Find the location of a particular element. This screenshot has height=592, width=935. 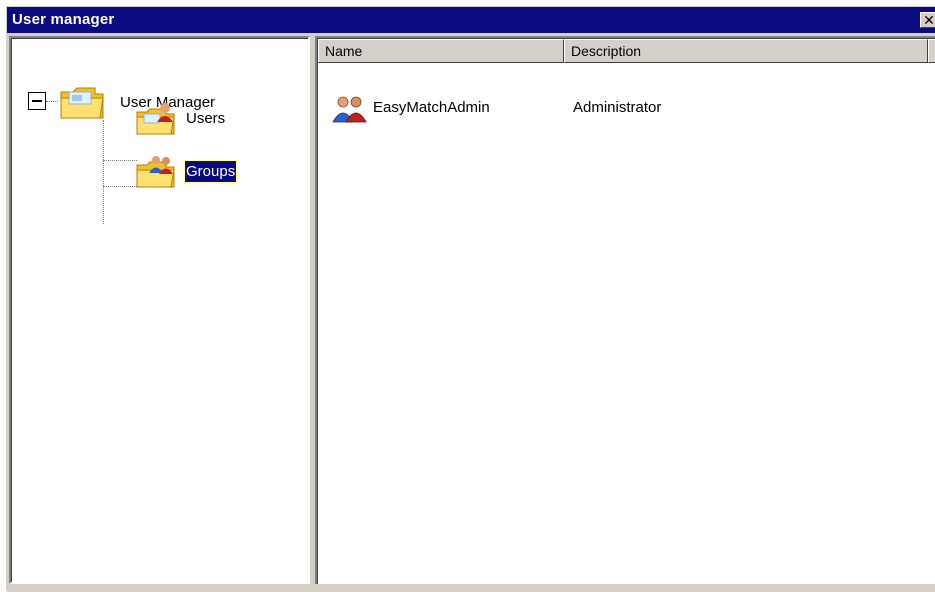

tree-label-groups: Groups is located at coordinates (210, 171).